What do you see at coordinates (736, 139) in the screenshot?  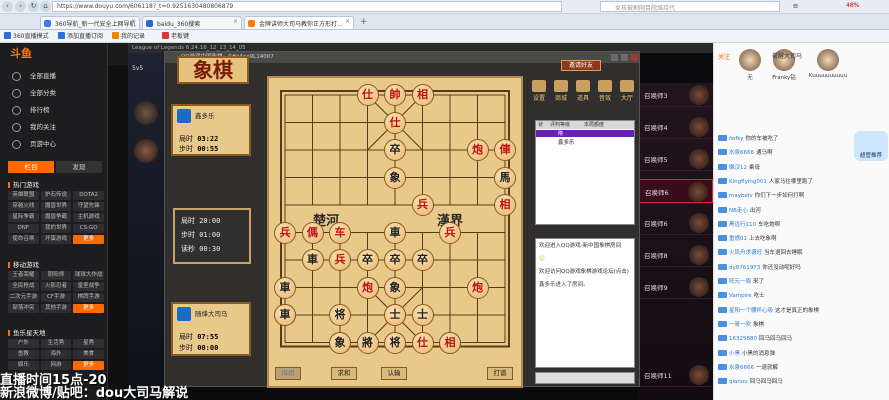 I see `chat-username: fwfky` at bounding box center [736, 139].